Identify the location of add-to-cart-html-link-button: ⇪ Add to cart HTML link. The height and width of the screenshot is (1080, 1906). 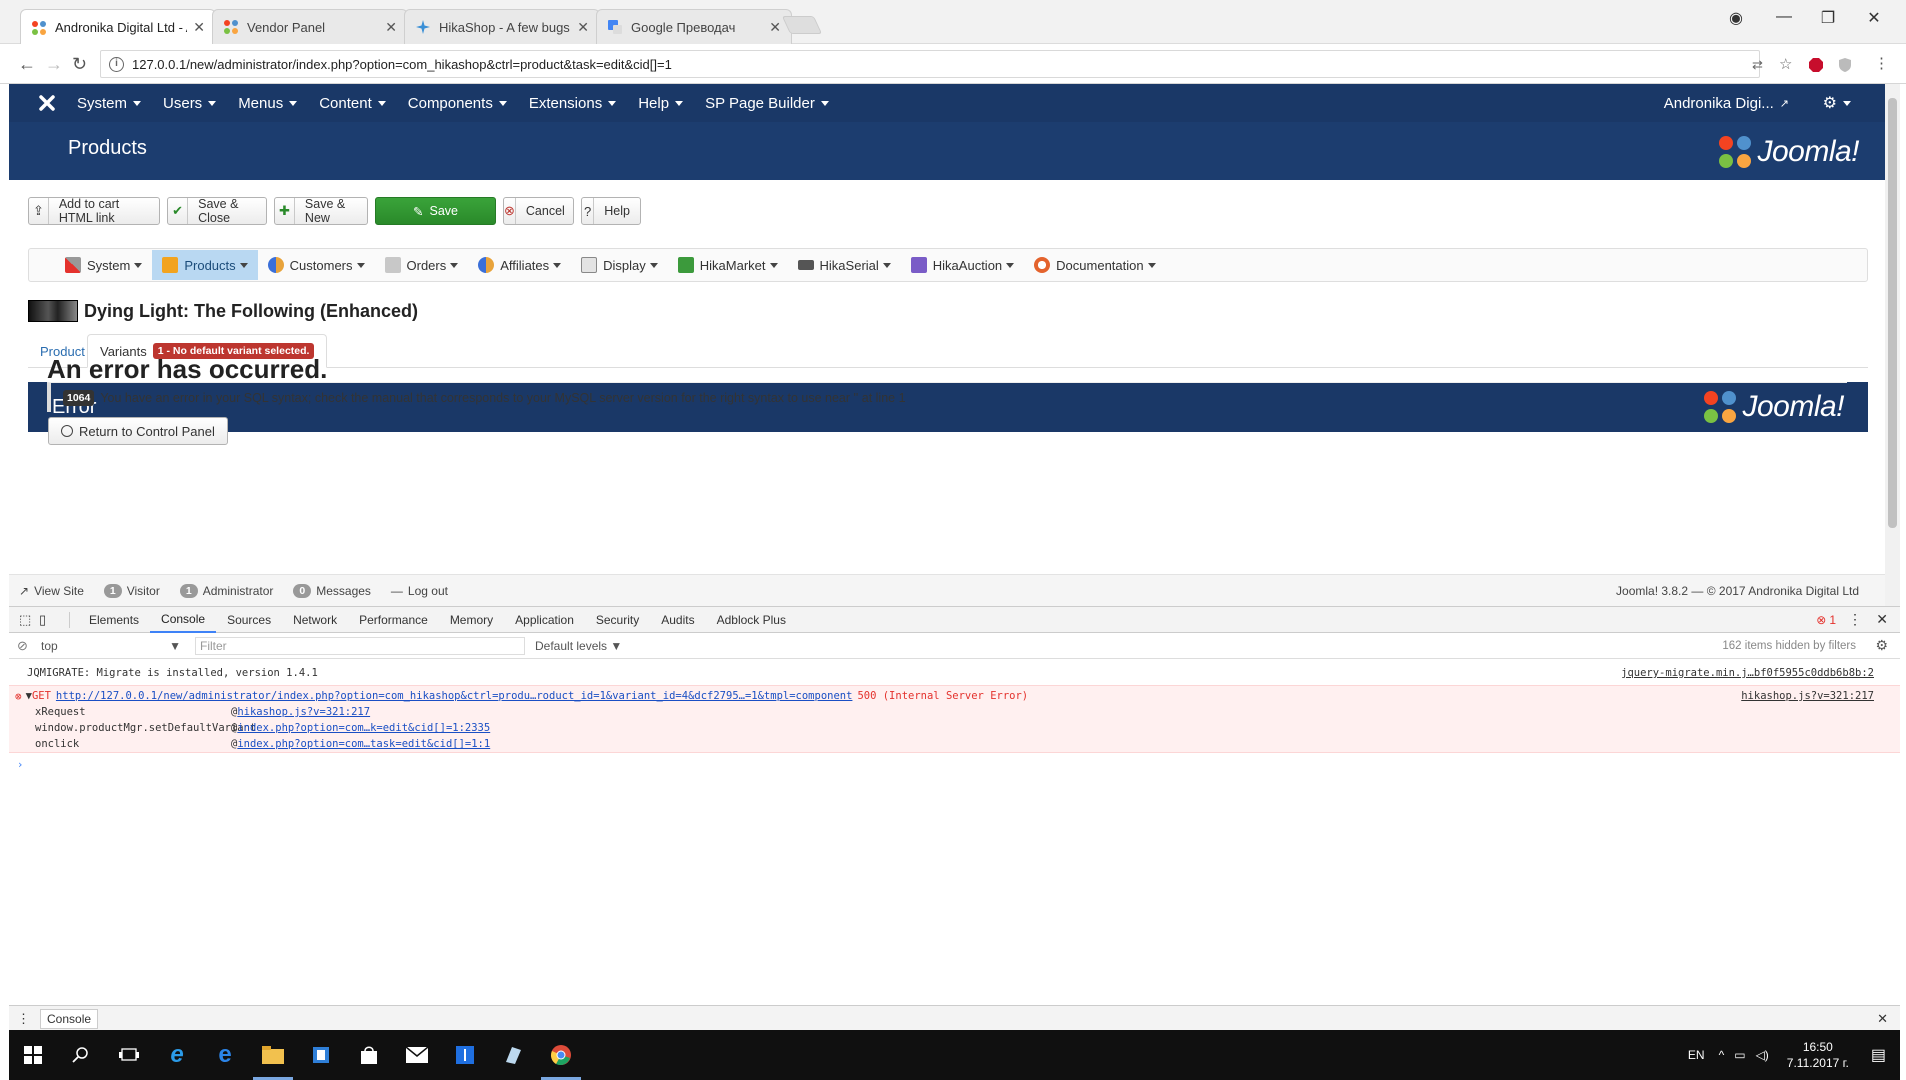
(94, 211).